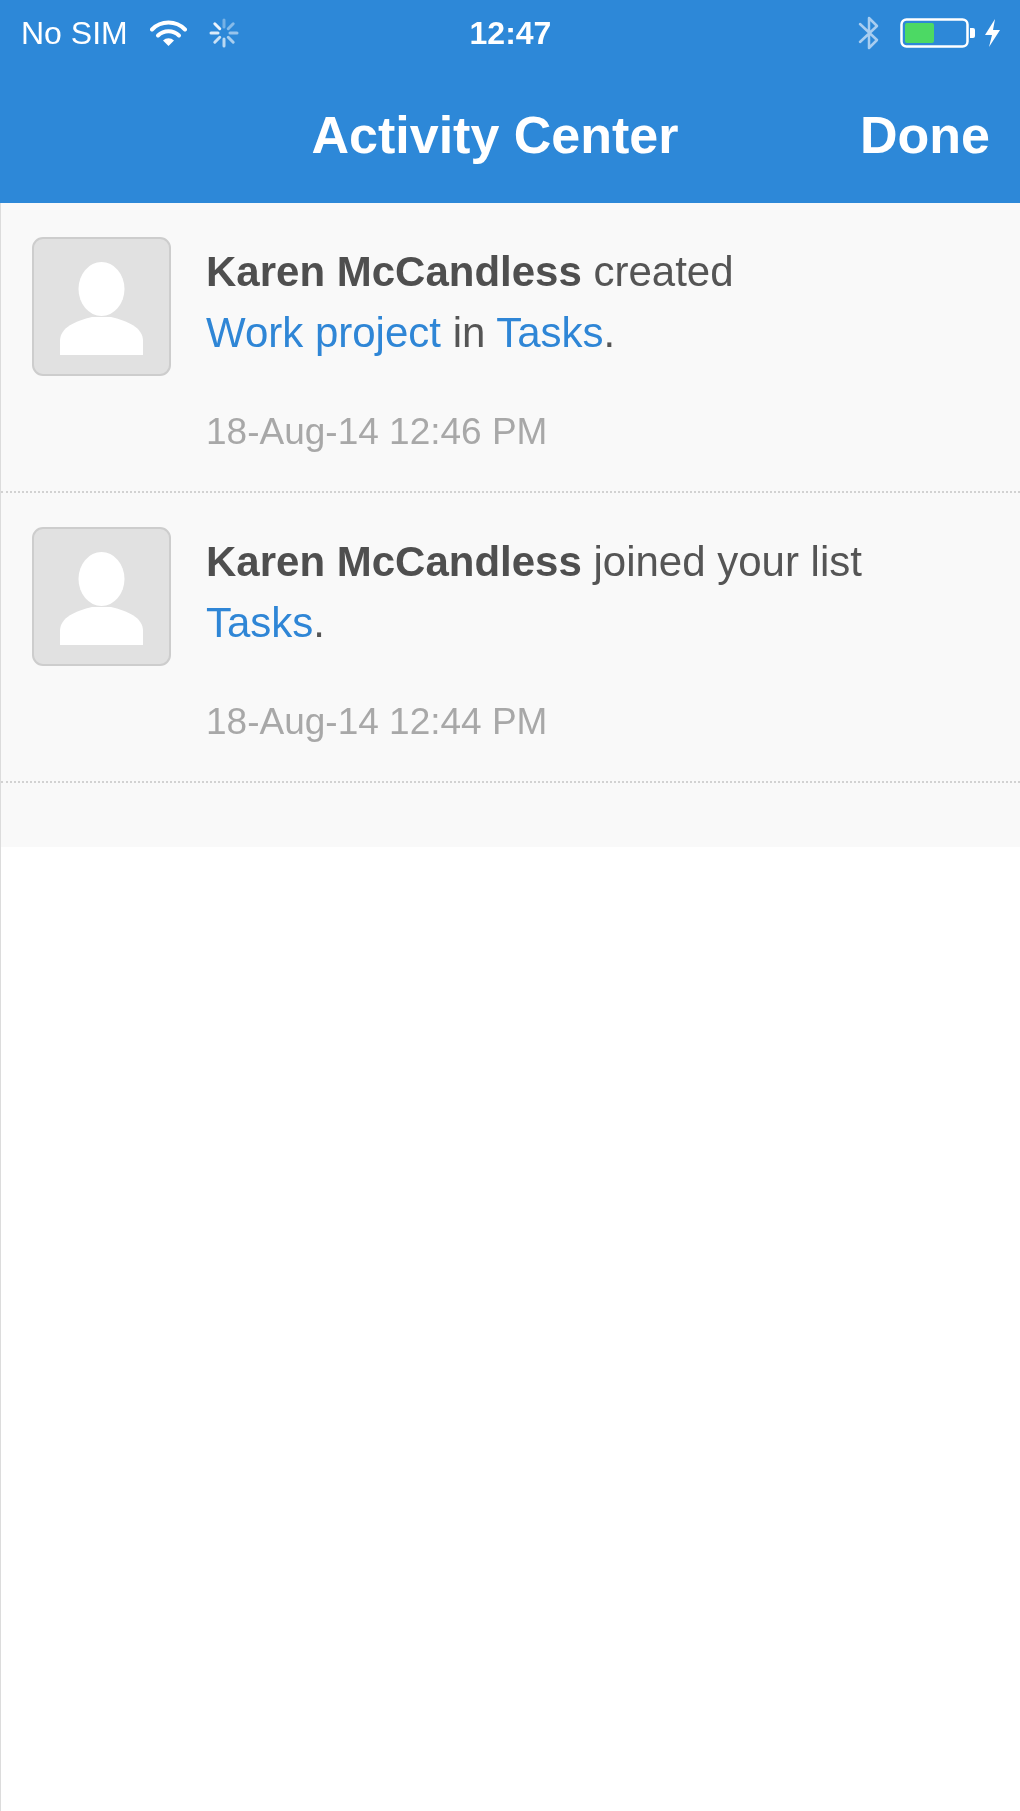  Describe the element at coordinates (938, 33) in the screenshot. I see `battery-icon` at that location.